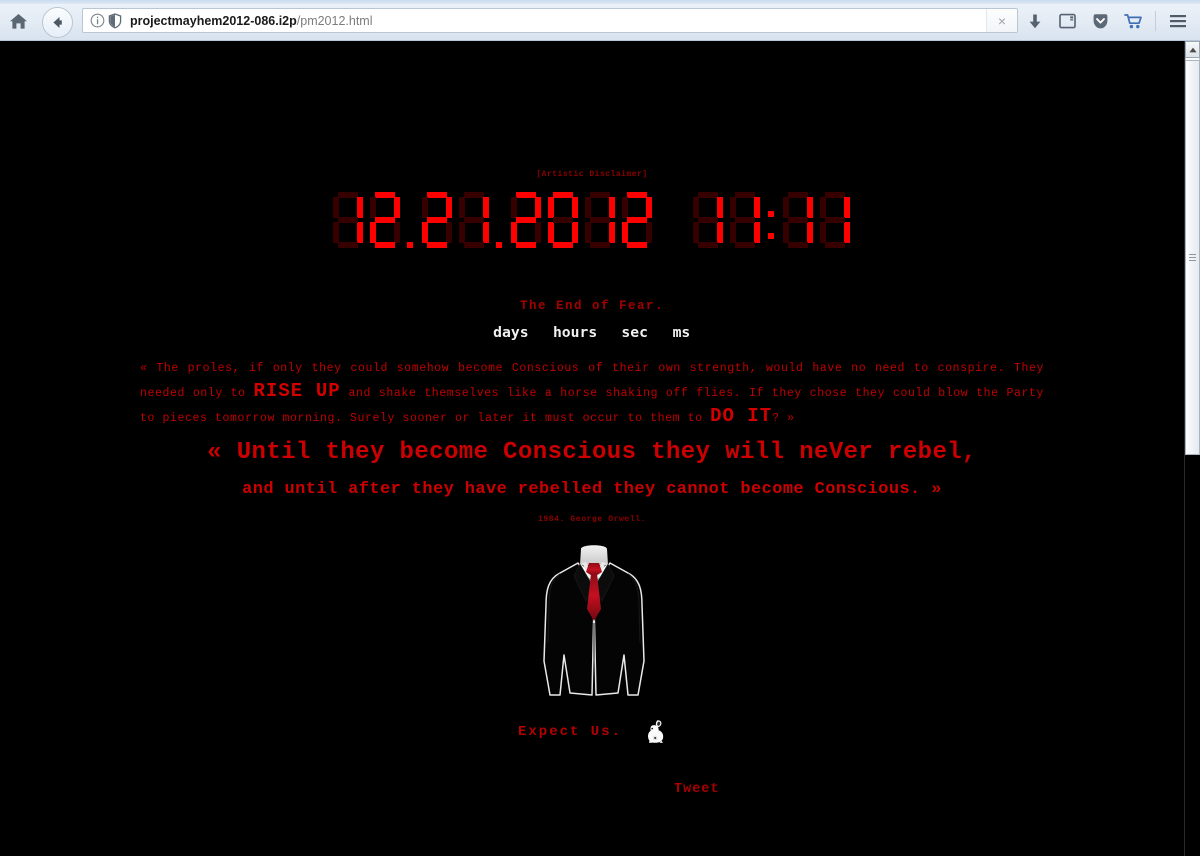 This screenshot has width=1200, height=856. I want to click on scrollbar-grip, so click(1192, 257).